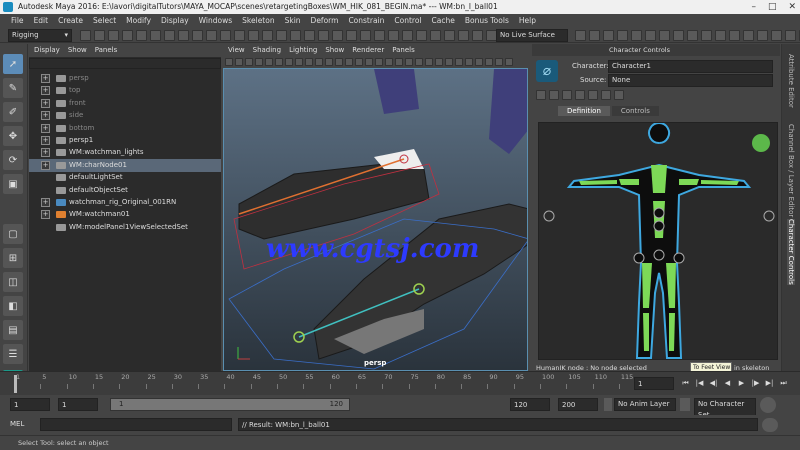 This screenshot has width=800, height=450. Describe the element at coordinates (509, 62) in the screenshot. I see `color-mgmt-icon` at that location.